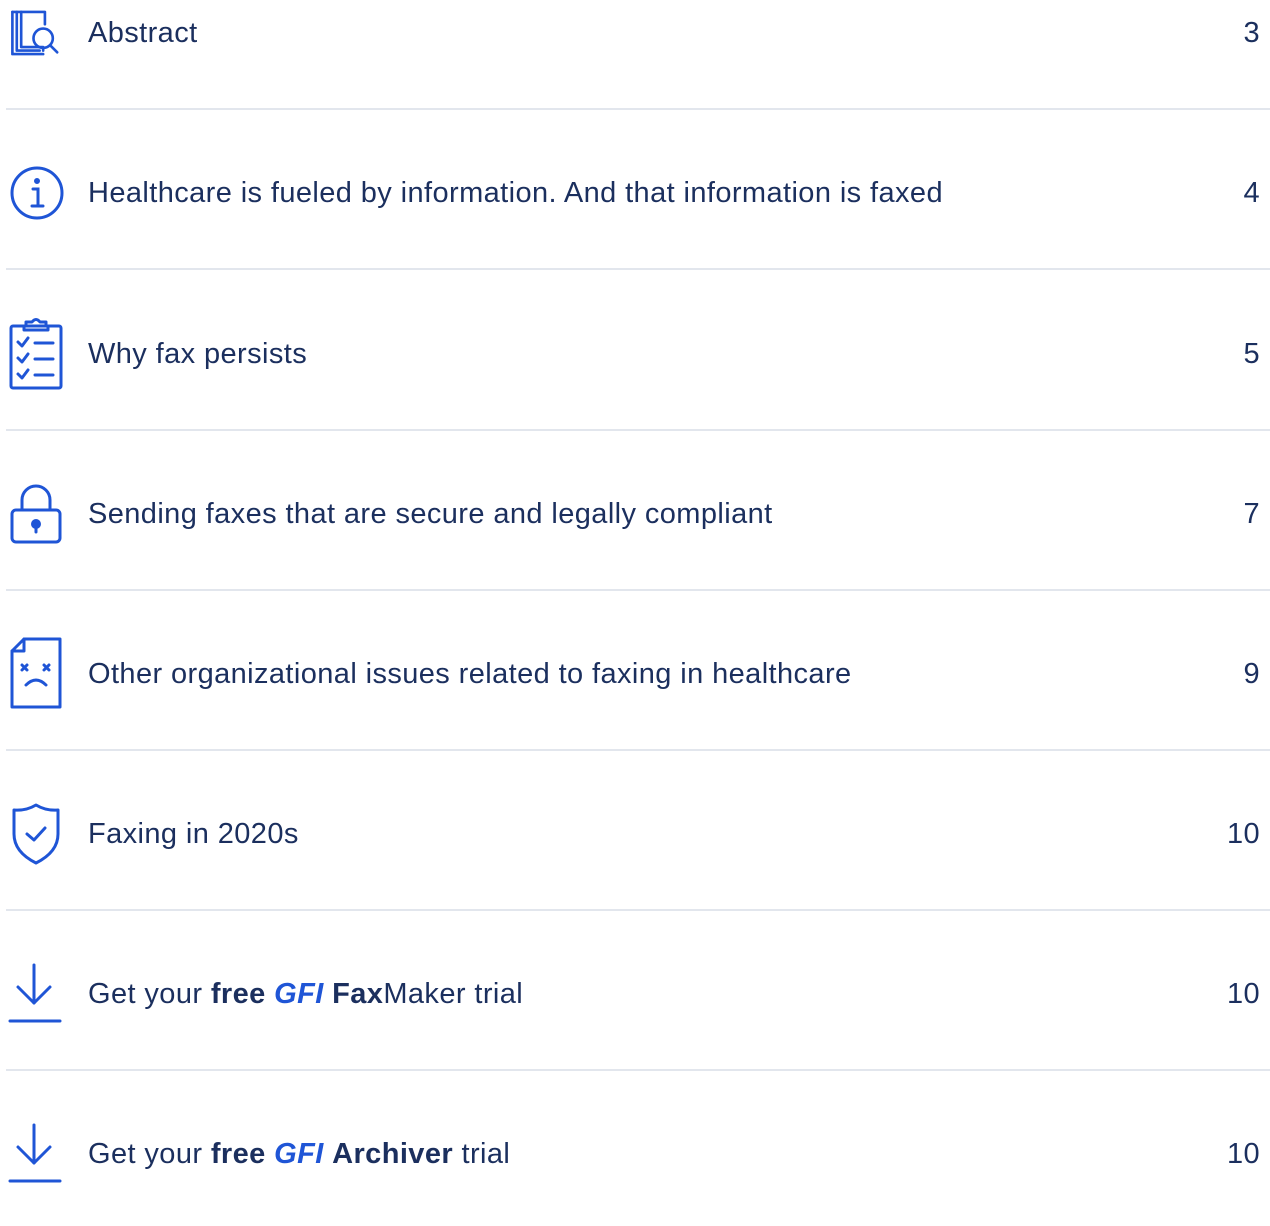 Image resolution: width=1270 pixels, height=1226 pixels. What do you see at coordinates (1251, 354) in the screenshot?
I see `toc-entry-page: 5` at bounding box center [1251, 354].